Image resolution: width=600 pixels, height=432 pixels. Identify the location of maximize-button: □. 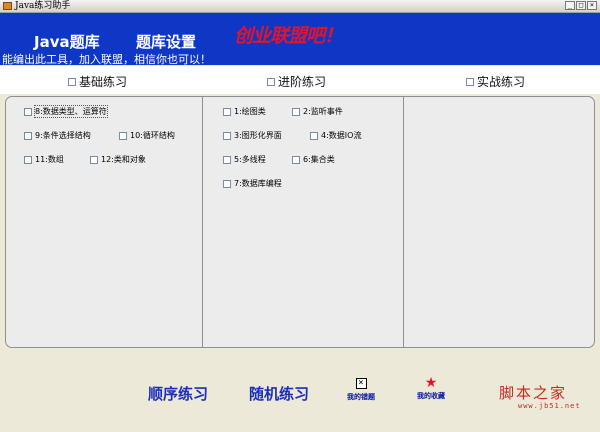
(581, 5).